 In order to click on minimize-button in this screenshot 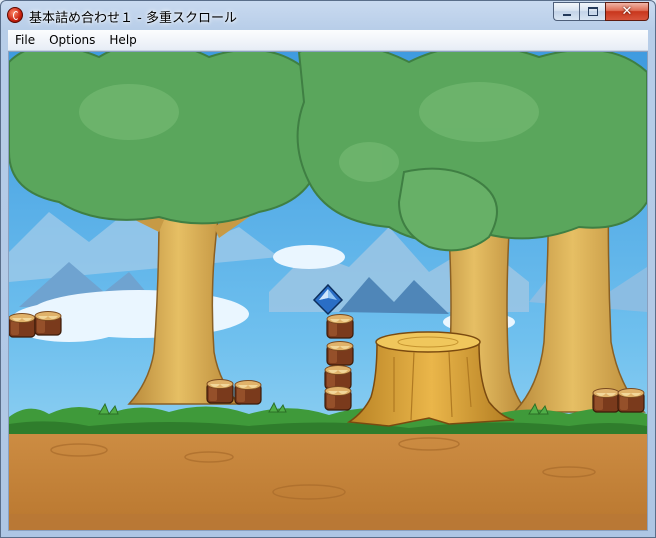, I will do `click(566, 11)`.